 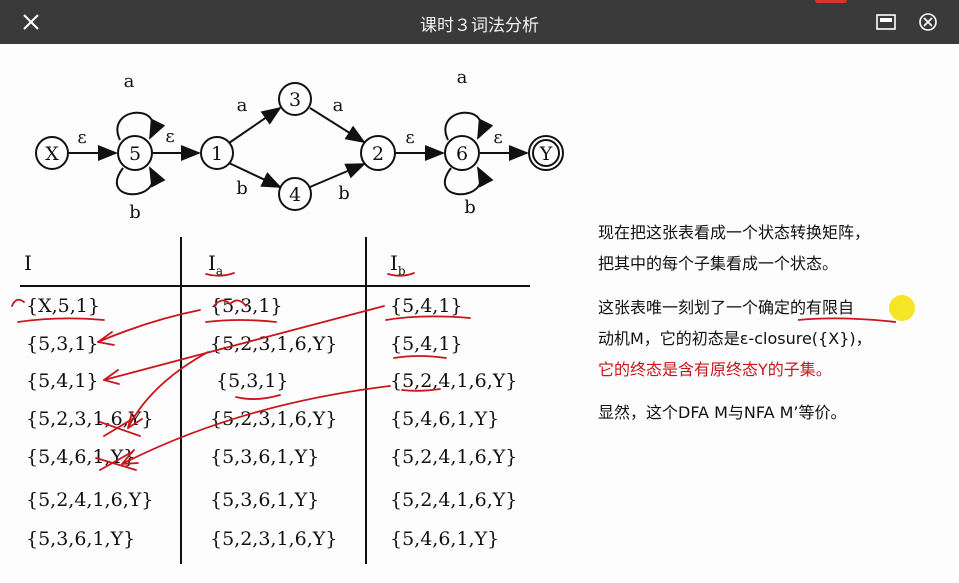 What do you see at coordinates (734, 232) in the screenshot?
I see `note-line-1: 现在把这张表看成一个状态转换矩阵，` at bounding box center [734, 232].